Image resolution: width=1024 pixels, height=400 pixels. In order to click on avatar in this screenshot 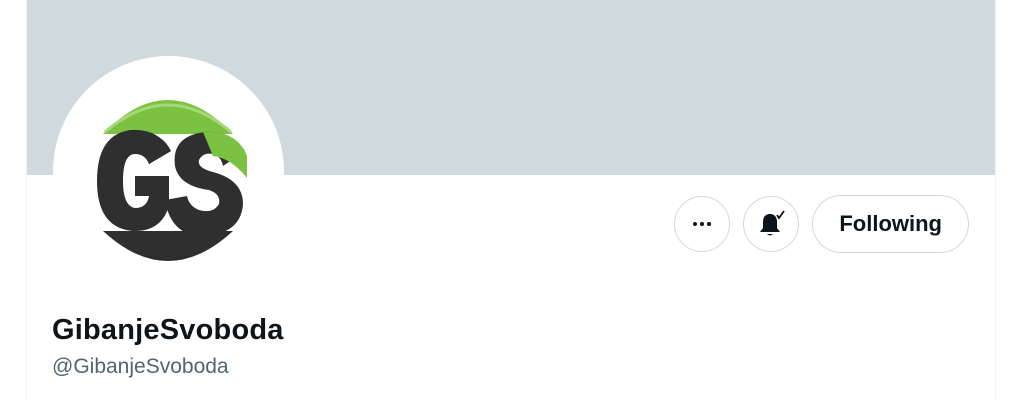, I will do `click(168, 171)`.